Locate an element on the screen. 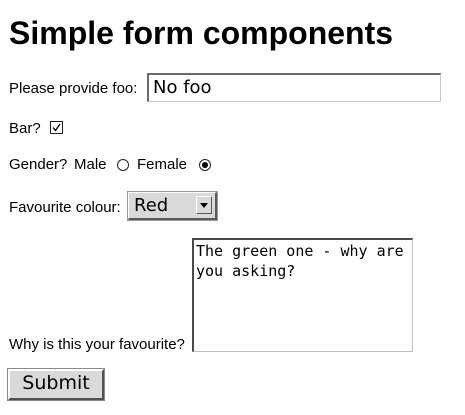  gender-option-female-label: Female is located at coordinates (162, 164).